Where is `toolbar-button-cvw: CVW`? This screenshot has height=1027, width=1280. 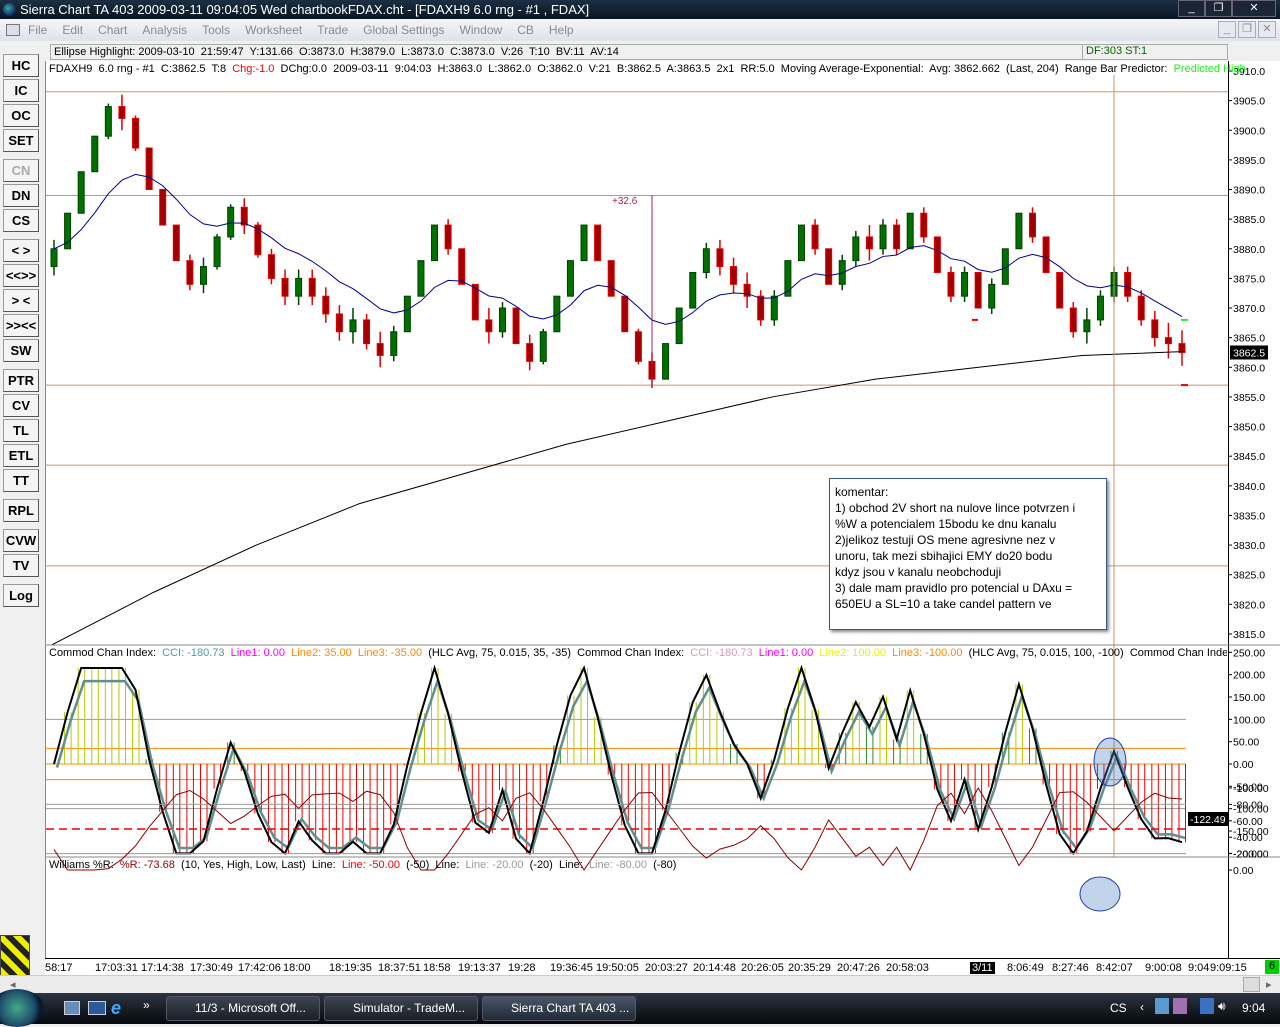
toolbar-button-cvw: CVW is located at coordinates (21, 540).